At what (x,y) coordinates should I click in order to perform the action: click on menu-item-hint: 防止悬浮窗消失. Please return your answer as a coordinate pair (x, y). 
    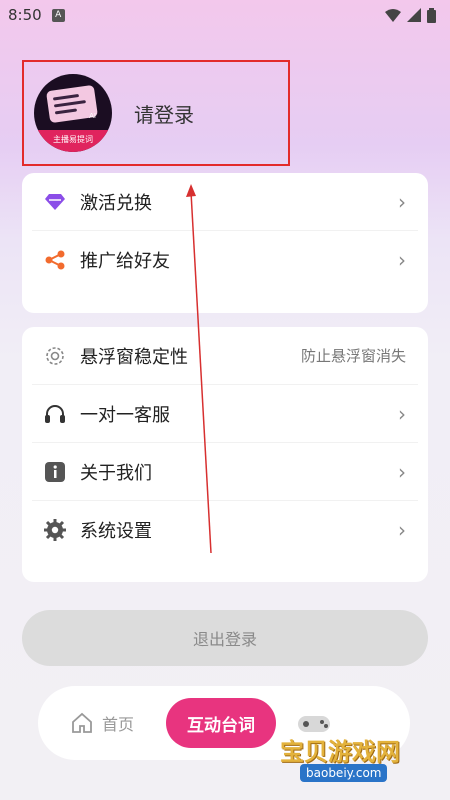
    Looking at the image, I should click on (353, 356).